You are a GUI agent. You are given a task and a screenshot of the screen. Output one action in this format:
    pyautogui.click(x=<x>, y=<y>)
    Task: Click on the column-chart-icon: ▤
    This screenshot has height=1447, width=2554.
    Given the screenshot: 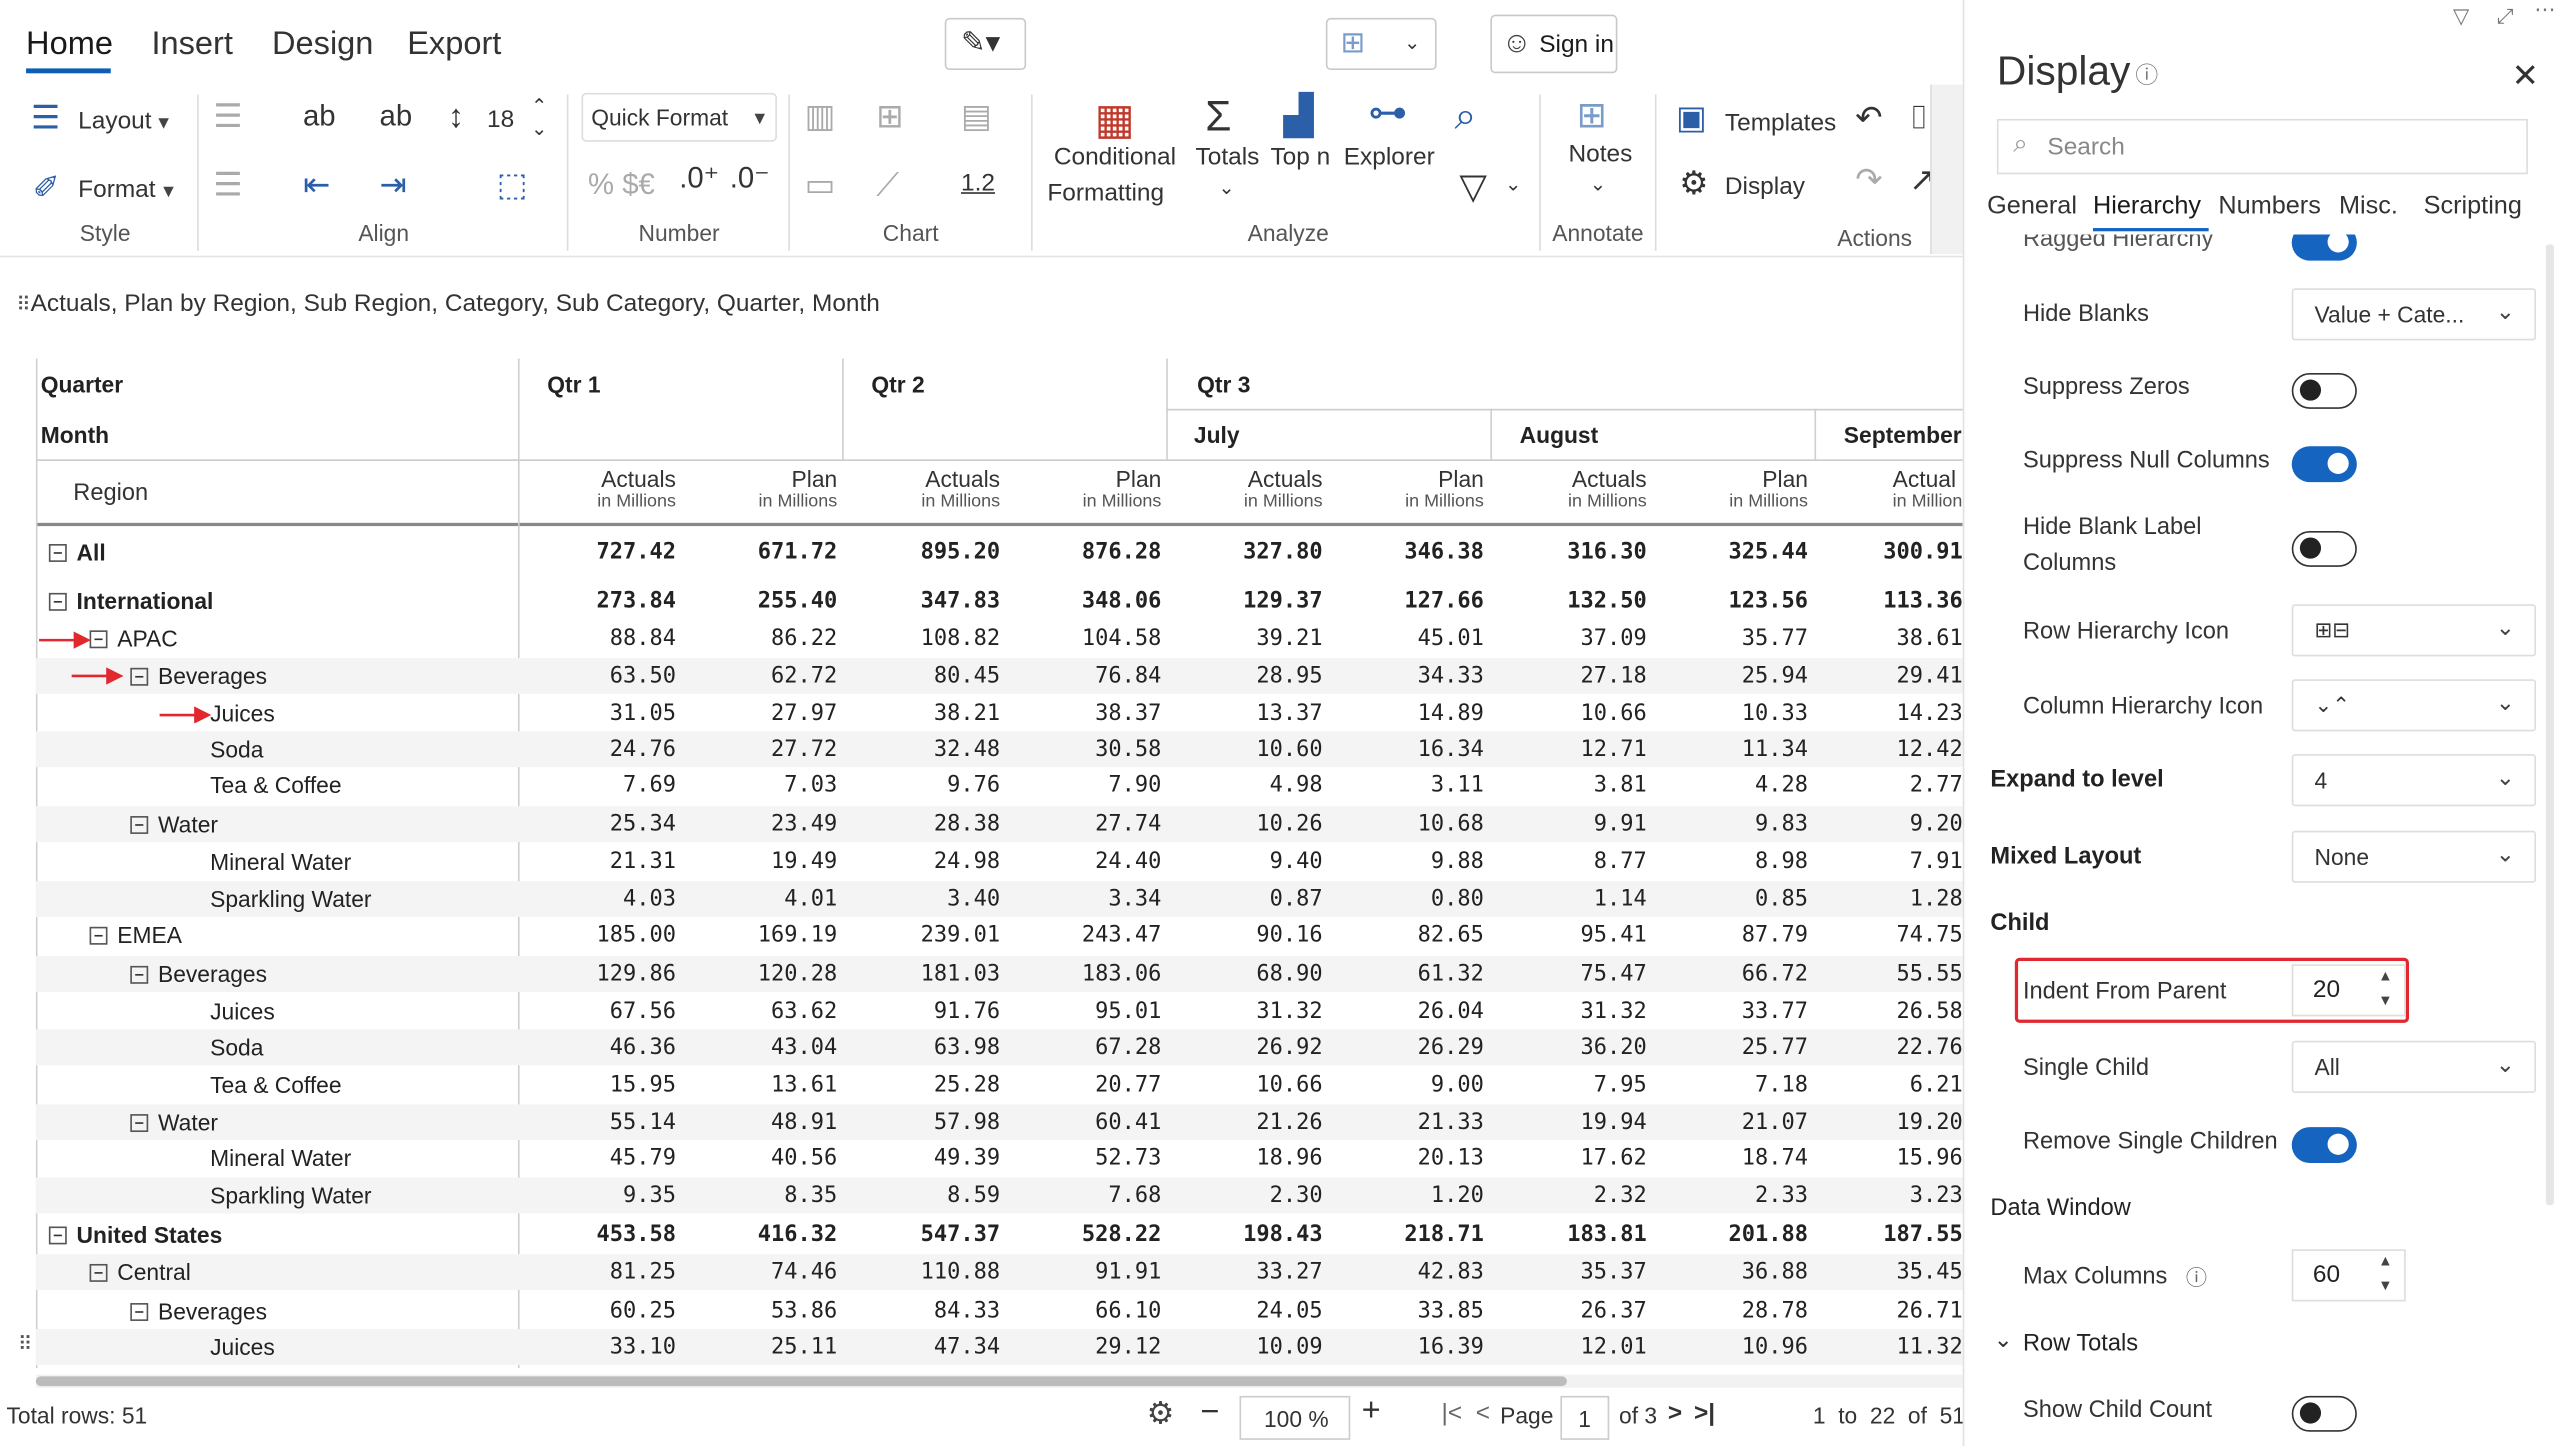 What is the action you would take?
    pyautogui.click(x=976, y=117)
    